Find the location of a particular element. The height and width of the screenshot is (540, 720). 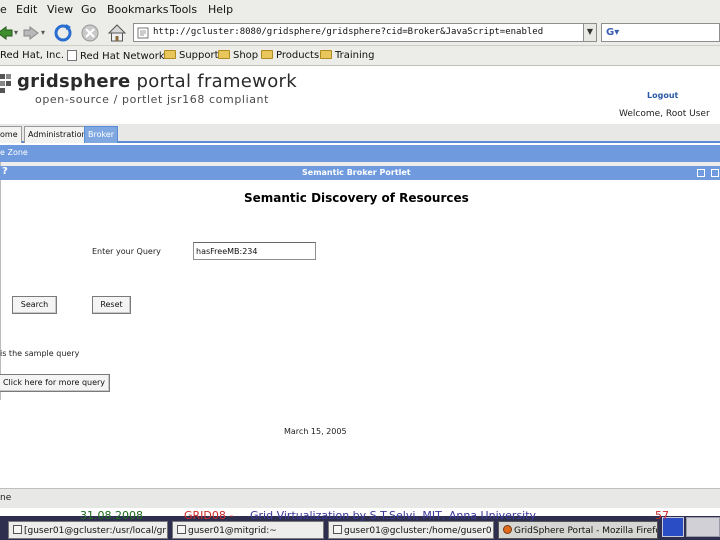

portlet-edit-icon is located at coordinates (701, 173).